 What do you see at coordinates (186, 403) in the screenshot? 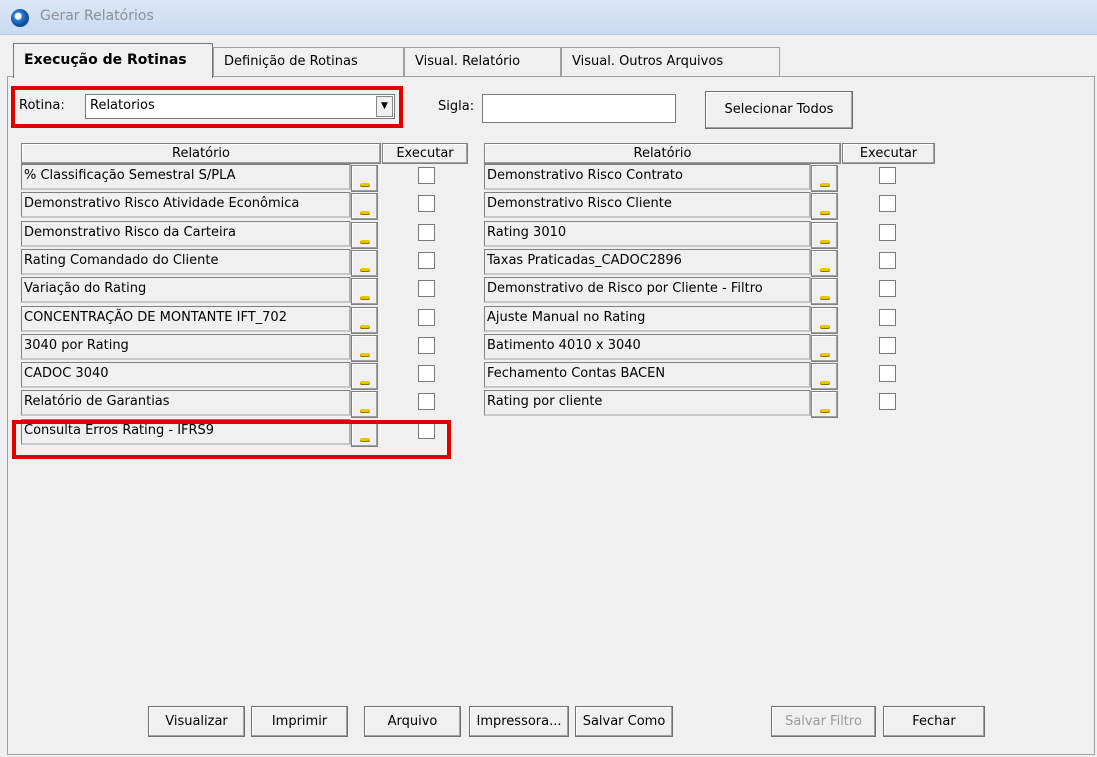
I see `report-name: Relatório de Garantias` at bounding box center [186, 403].